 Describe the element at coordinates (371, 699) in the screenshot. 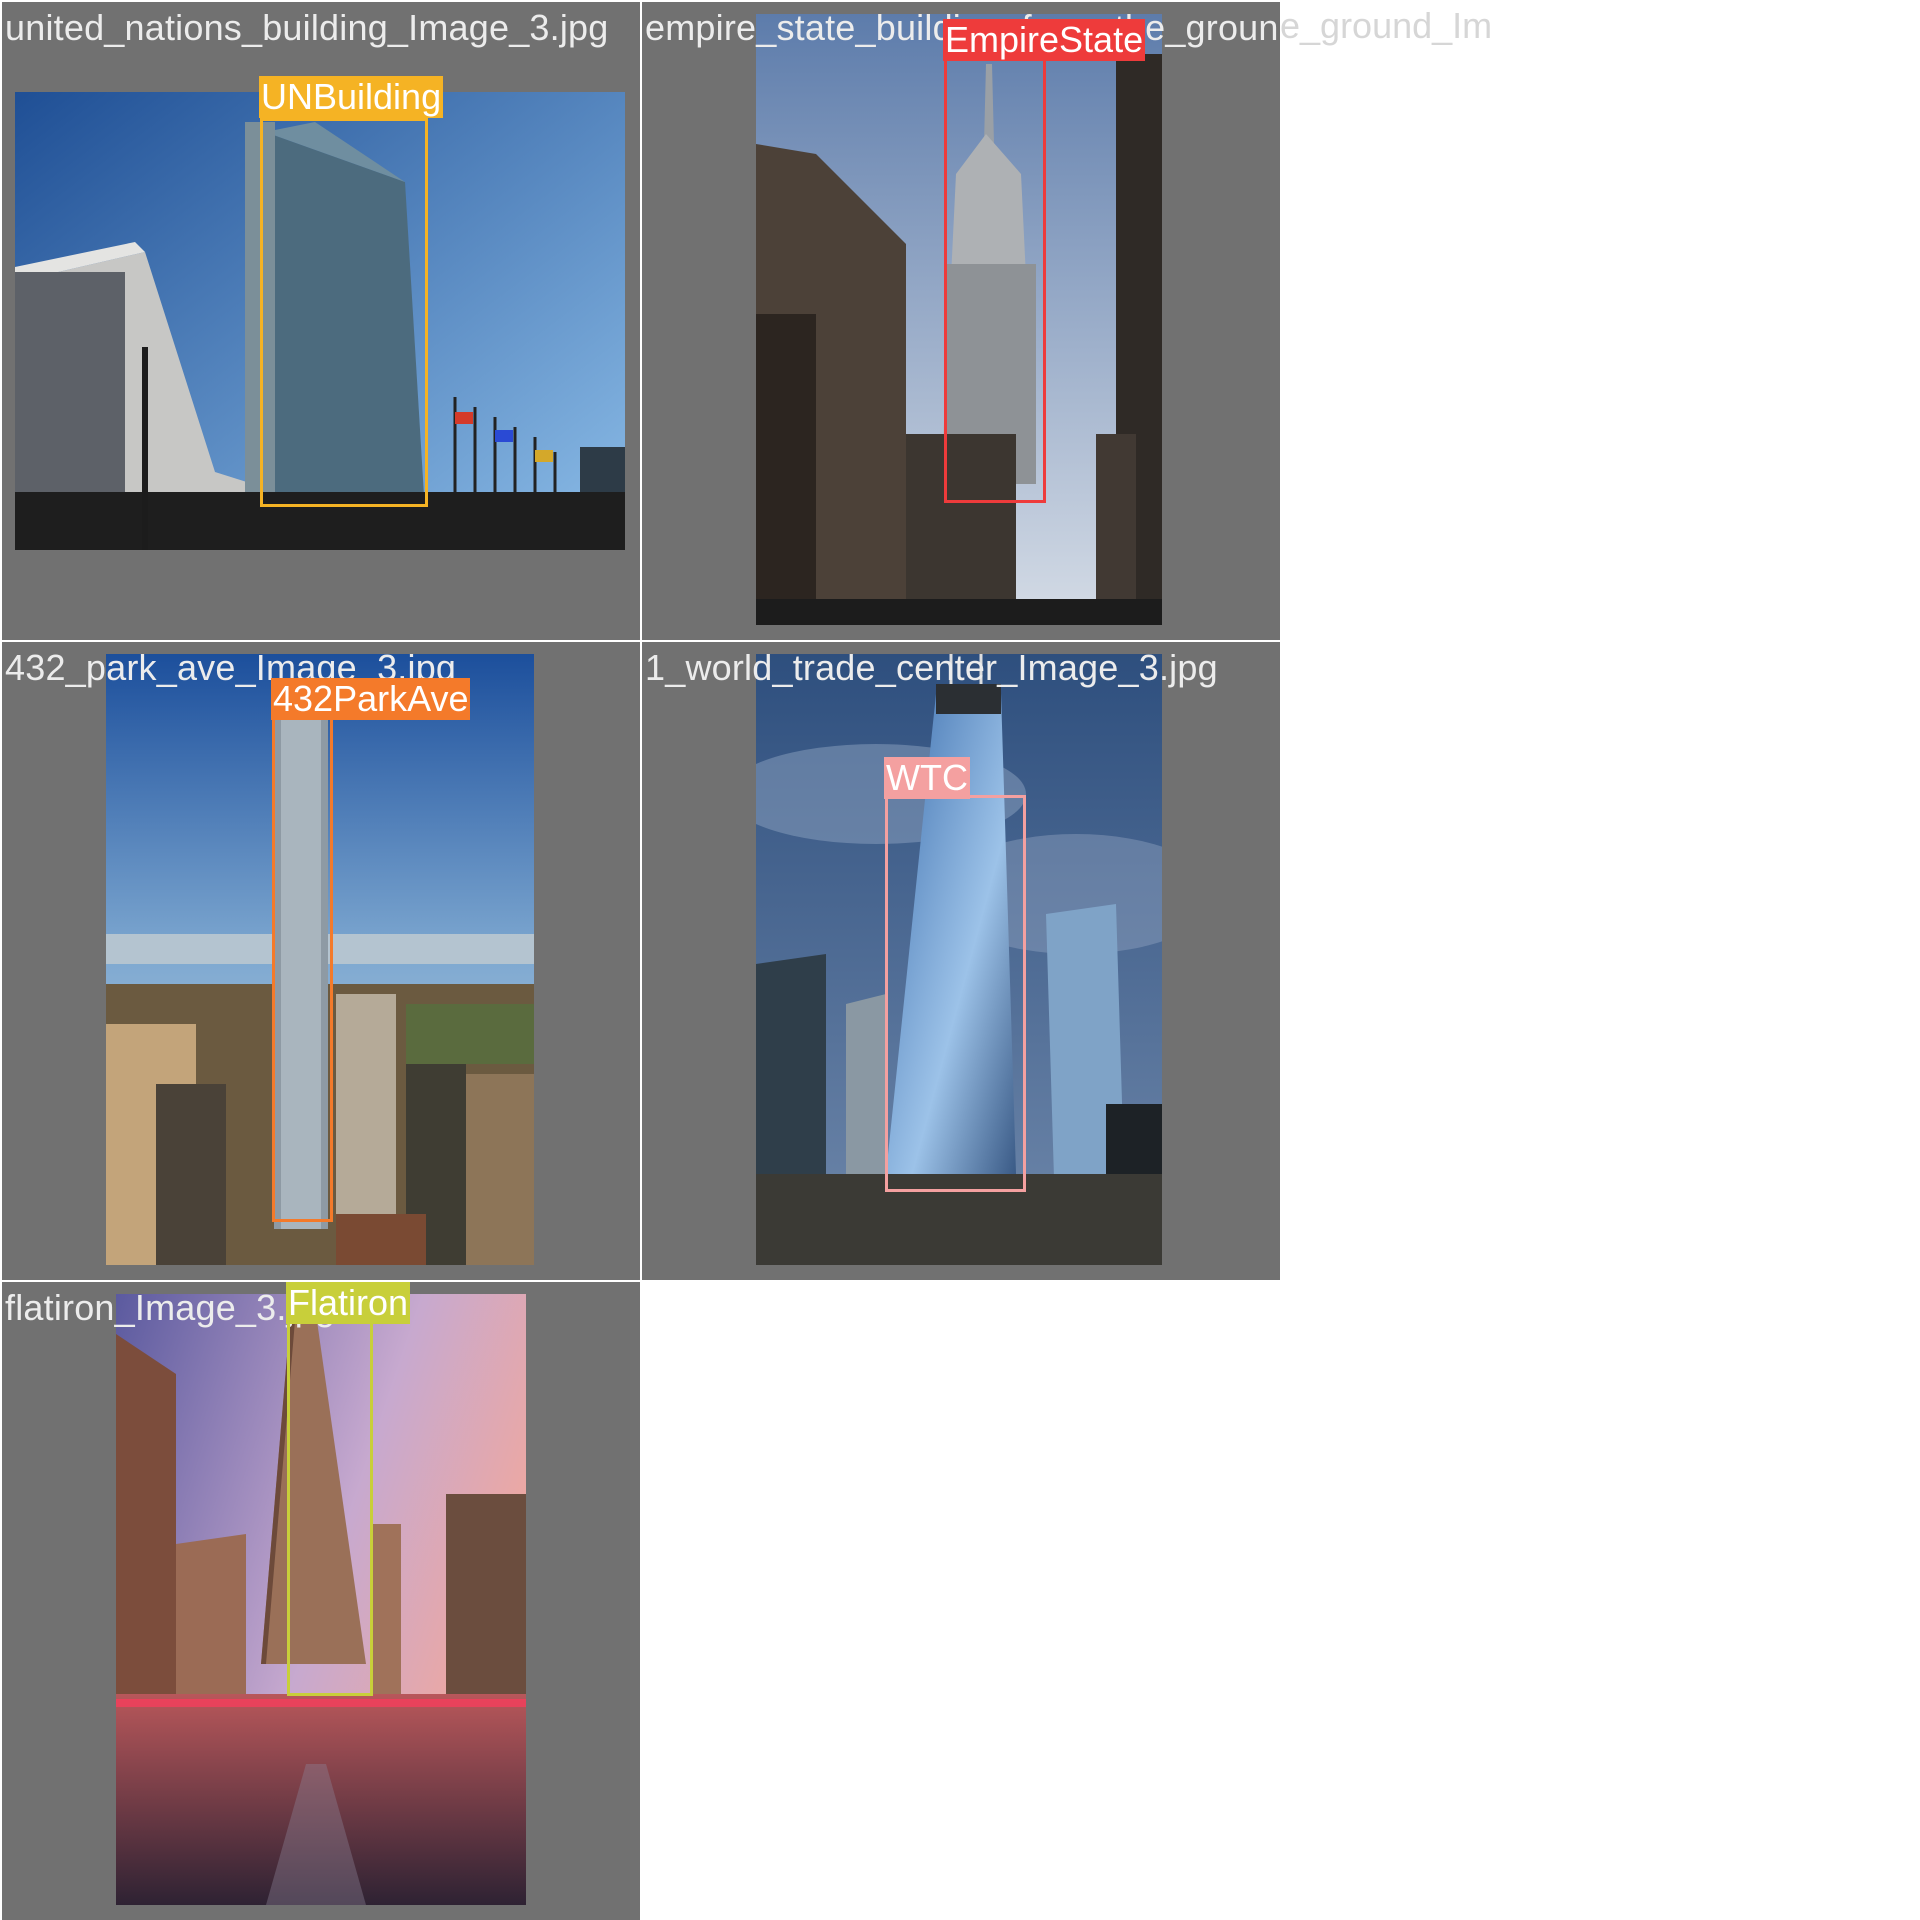

I see `bbox-label-432-park-ave: 432ParkAve` at that location.